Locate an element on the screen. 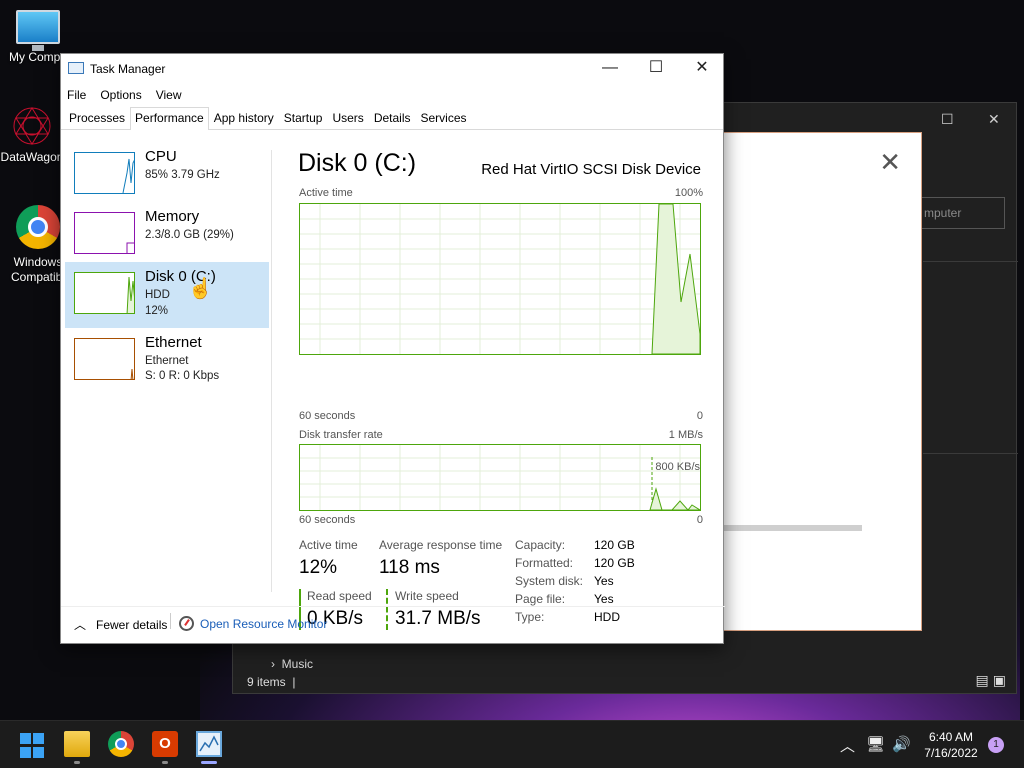 The image size is (1024, 768). datawagon-icon is located at coordinates (32, 126).